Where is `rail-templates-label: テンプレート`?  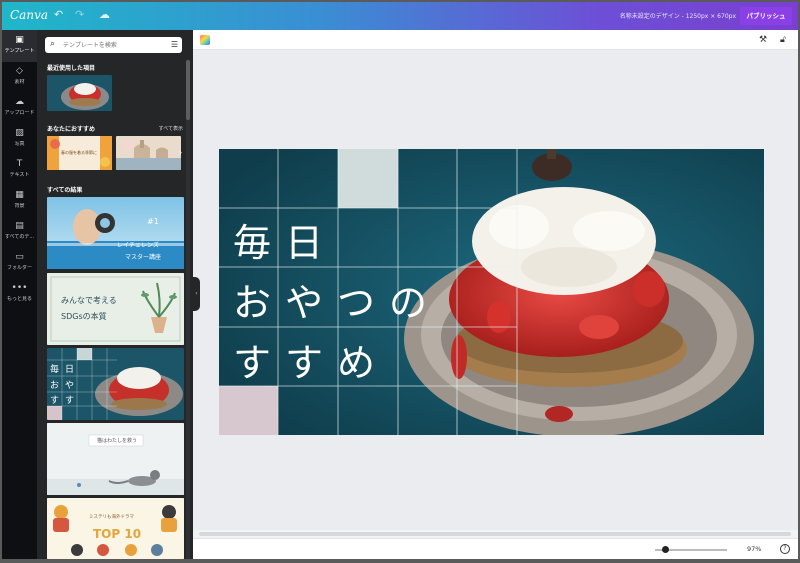 rail-templates-label: テンプレート is located at coordinates (19, 51).